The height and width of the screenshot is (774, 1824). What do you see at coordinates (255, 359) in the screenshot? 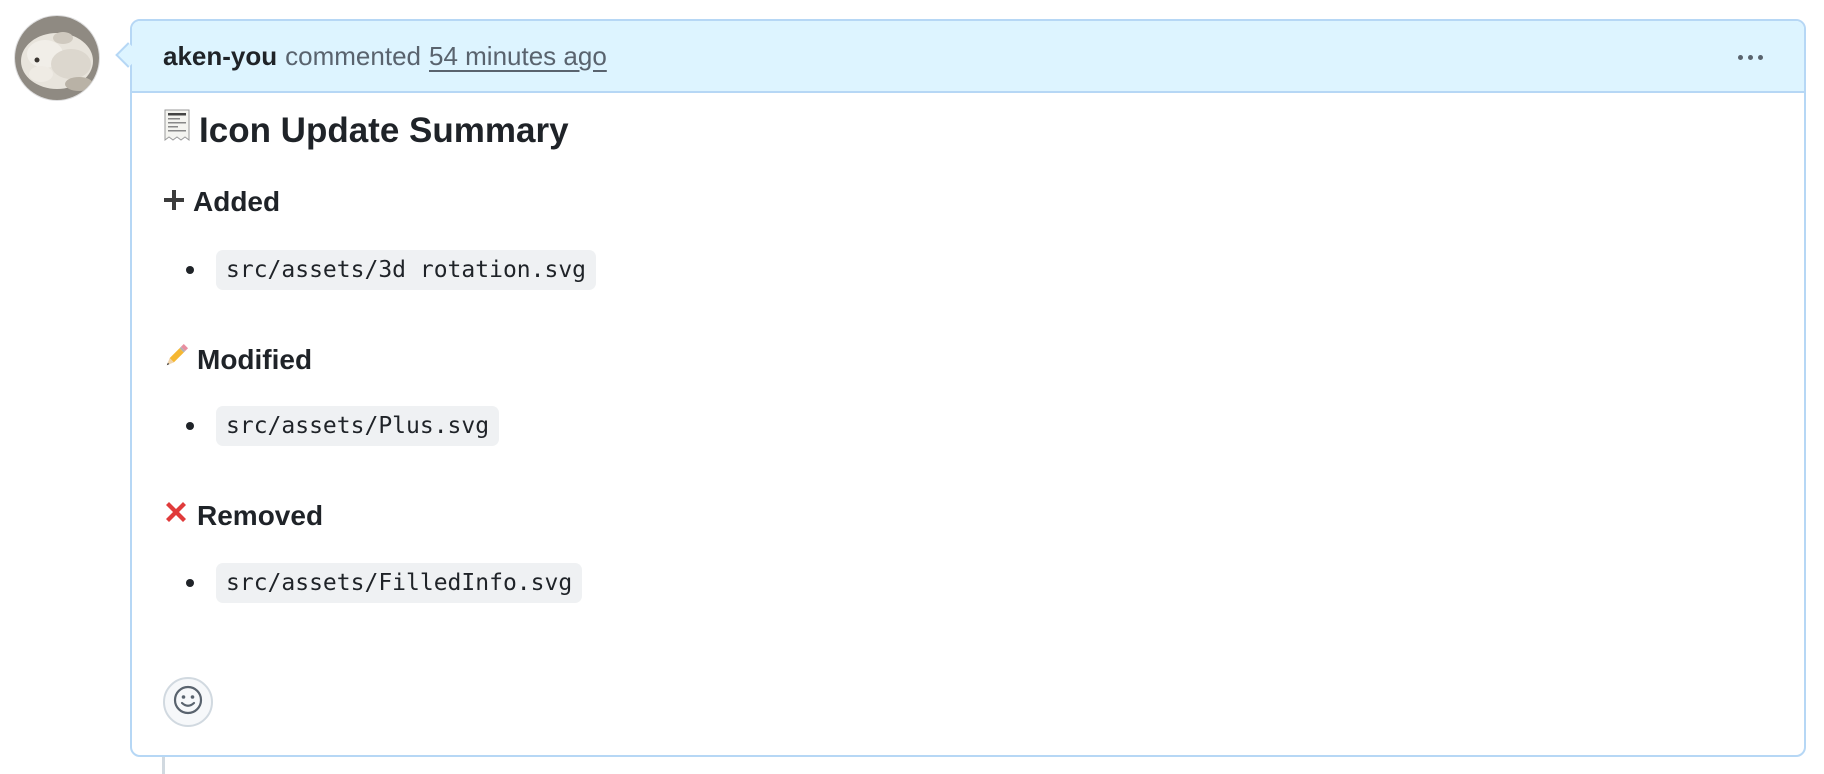
I see `section-title: Modified` at bounding box center [255, 359].